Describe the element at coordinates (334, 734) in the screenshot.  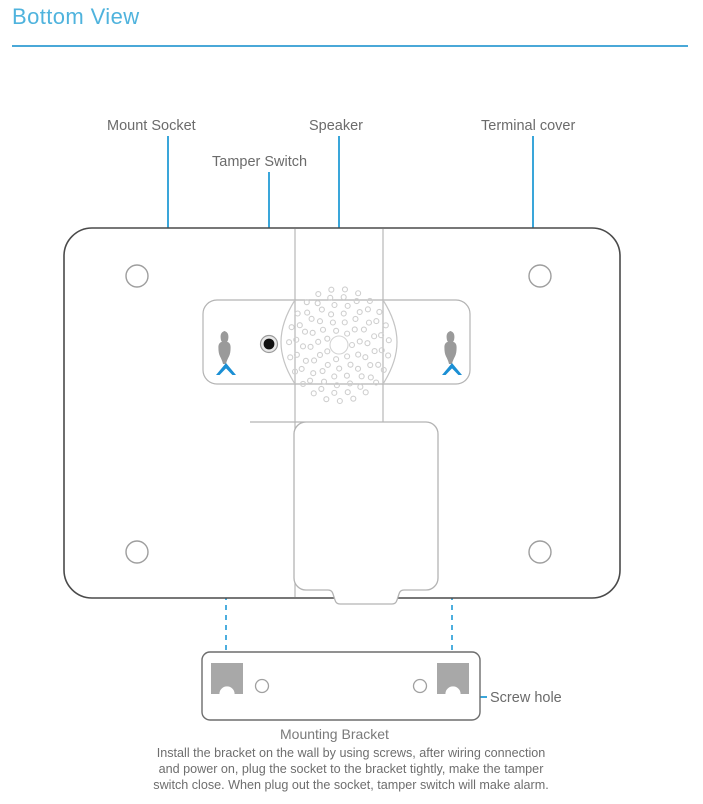
I see `label-mounting-bracket: Mounting Bracket` at that location.